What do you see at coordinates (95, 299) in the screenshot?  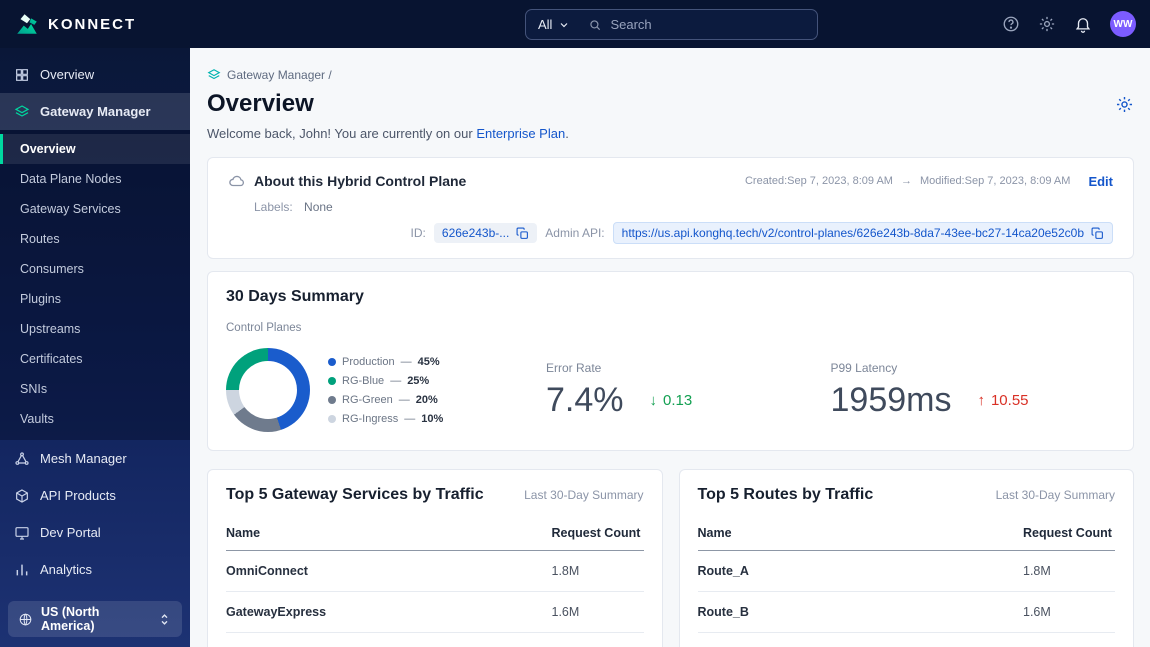 I see `sidebar-subitem-plugins: Plugins` at bounding box center [95, 299].